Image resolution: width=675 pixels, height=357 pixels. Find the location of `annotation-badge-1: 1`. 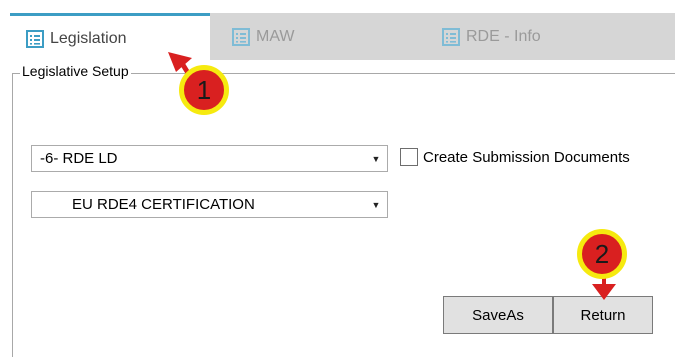

annotation-badge-1: 1 is located at coordinates (204, 90).